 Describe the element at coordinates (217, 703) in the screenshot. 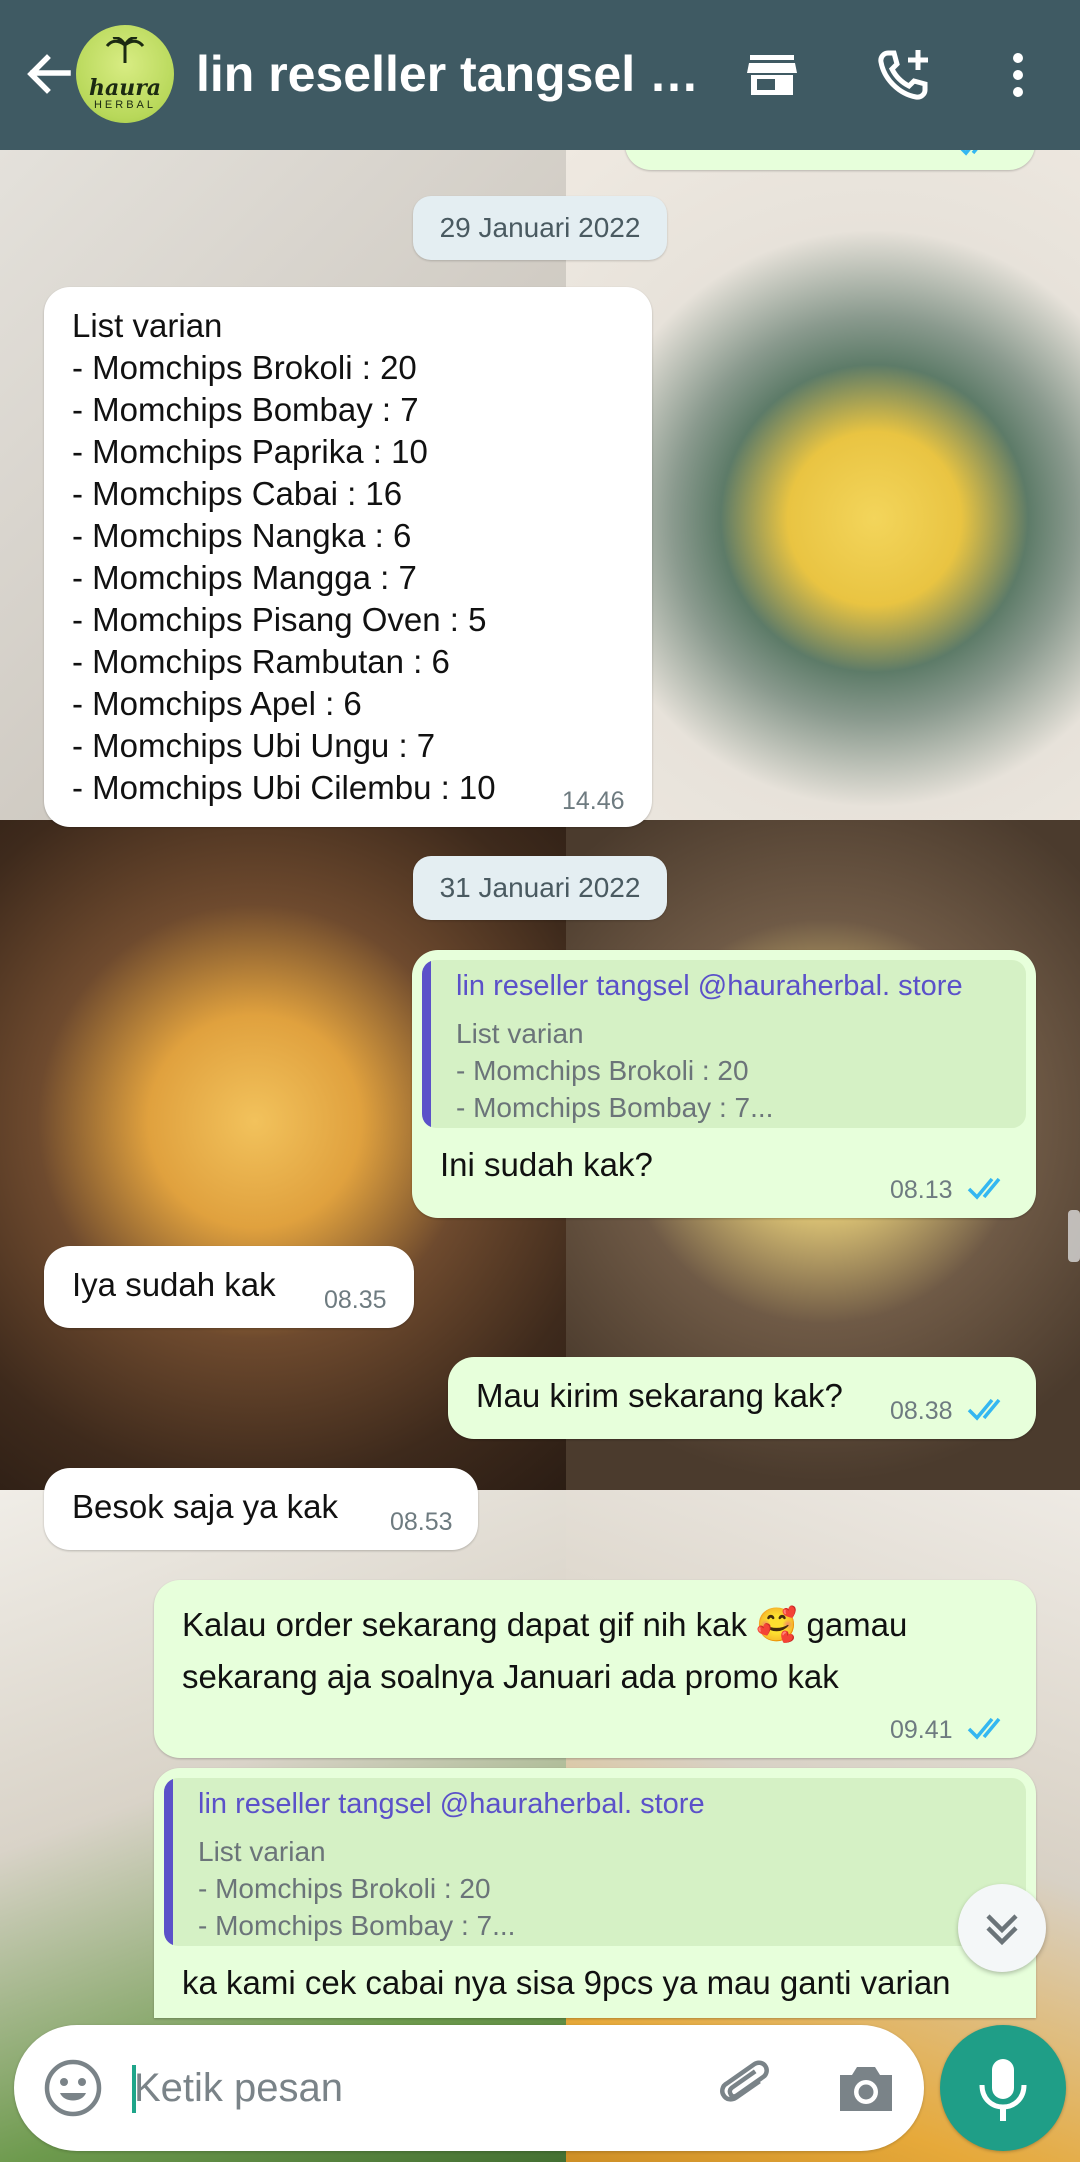

I see `message-line: - Momchips Apel : 6` at that location.